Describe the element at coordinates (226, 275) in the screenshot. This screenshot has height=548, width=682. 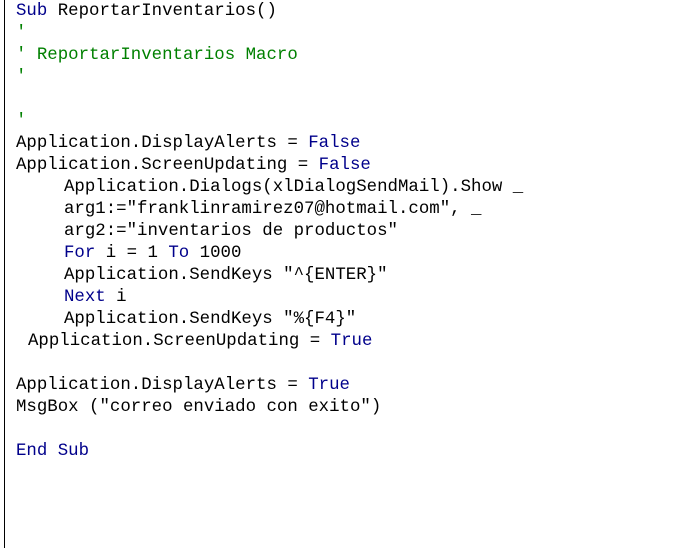
I see `code-line-sendkeys-enter: Application.SendKeys "^{ENTER}"` at that location.